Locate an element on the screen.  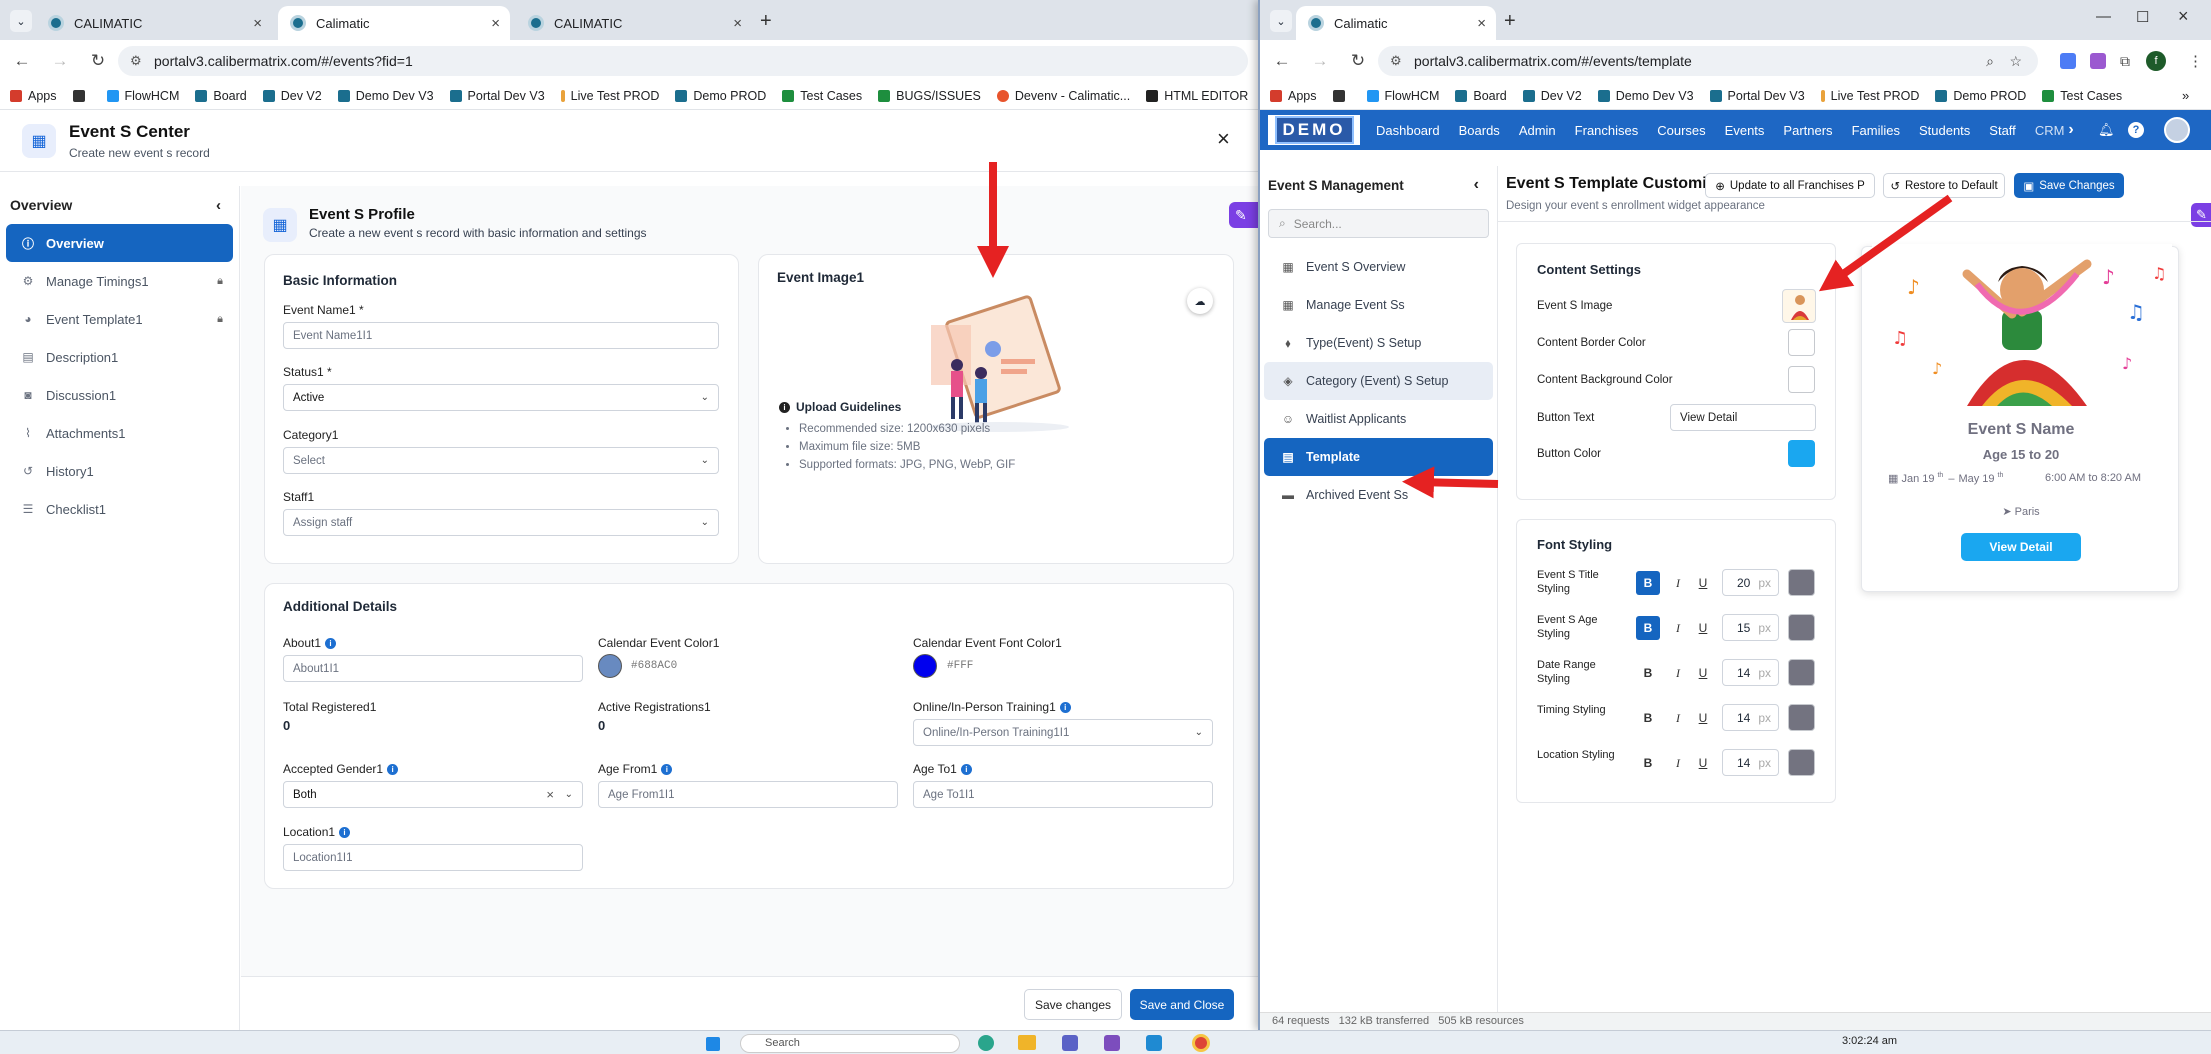
nav-courses: Courses is located at coordinates (1681, 130).